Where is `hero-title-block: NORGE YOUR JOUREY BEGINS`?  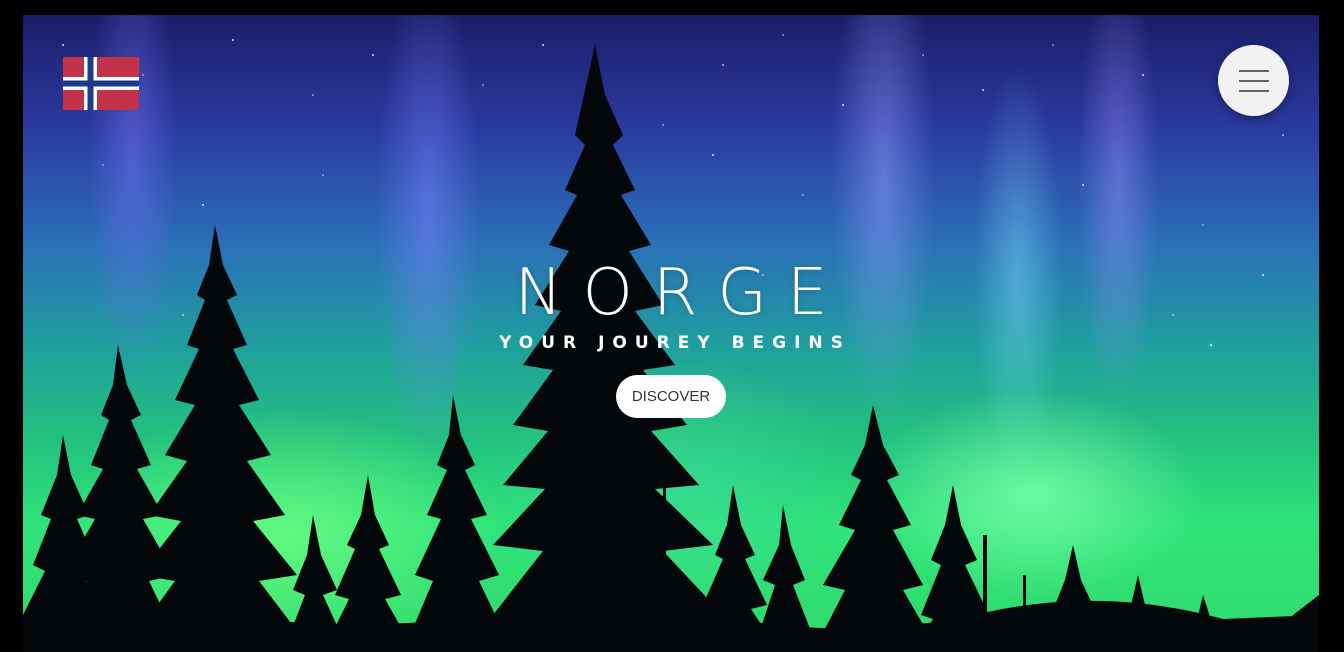 hero-title-block: NORGE YOUR JOUREY BEGINS is located at coordinates (671, 304).